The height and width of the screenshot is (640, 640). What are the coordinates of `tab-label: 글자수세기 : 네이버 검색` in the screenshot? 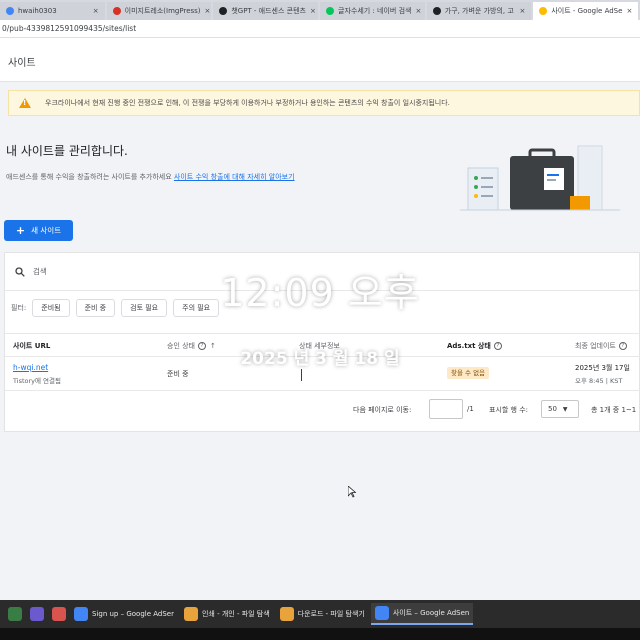 It's located at (375, 11).